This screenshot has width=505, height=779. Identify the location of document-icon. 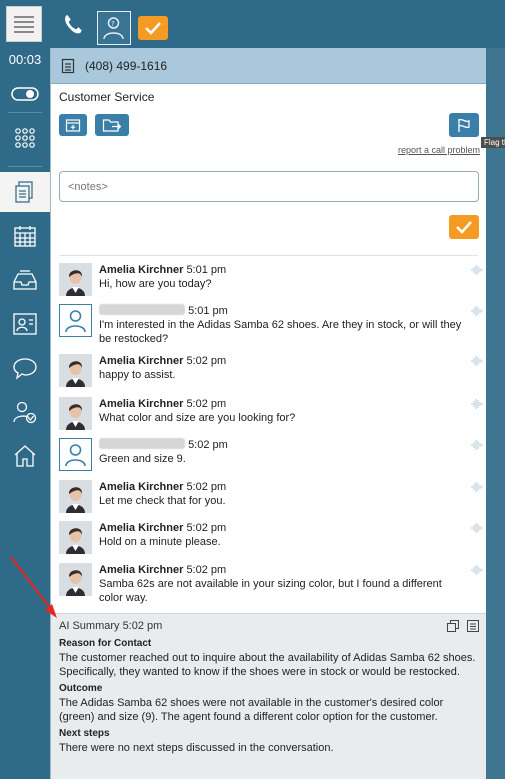
(68, 65).